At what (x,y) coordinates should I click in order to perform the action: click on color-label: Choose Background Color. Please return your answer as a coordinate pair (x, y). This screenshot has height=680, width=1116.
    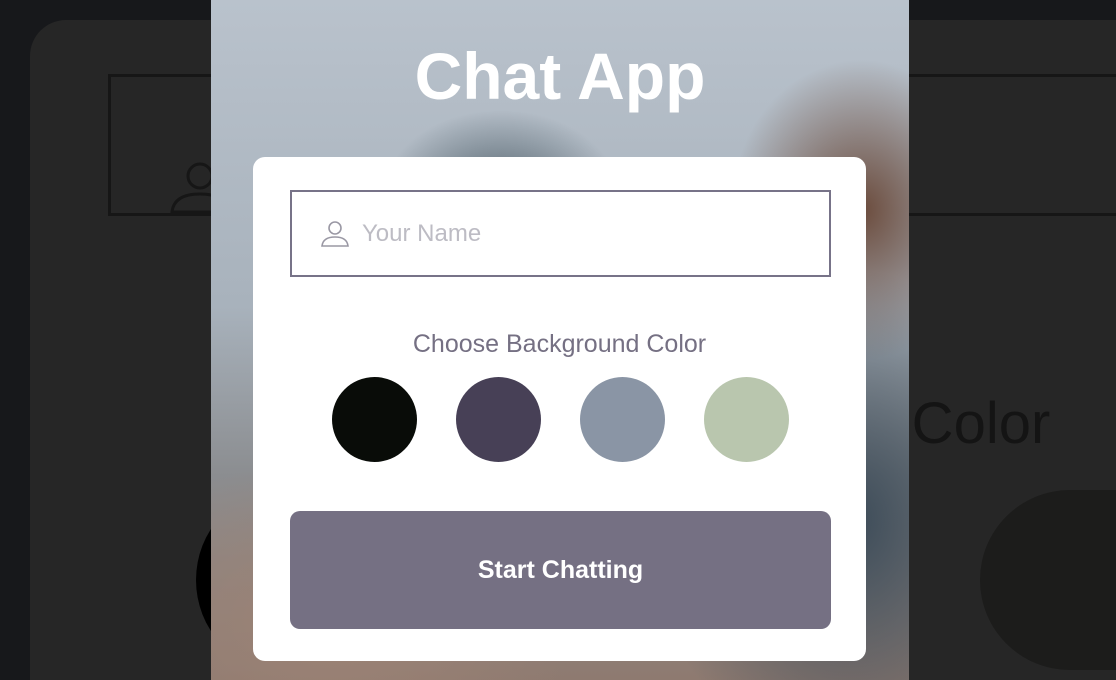
    Looking at the image, I should click on (559, 344).